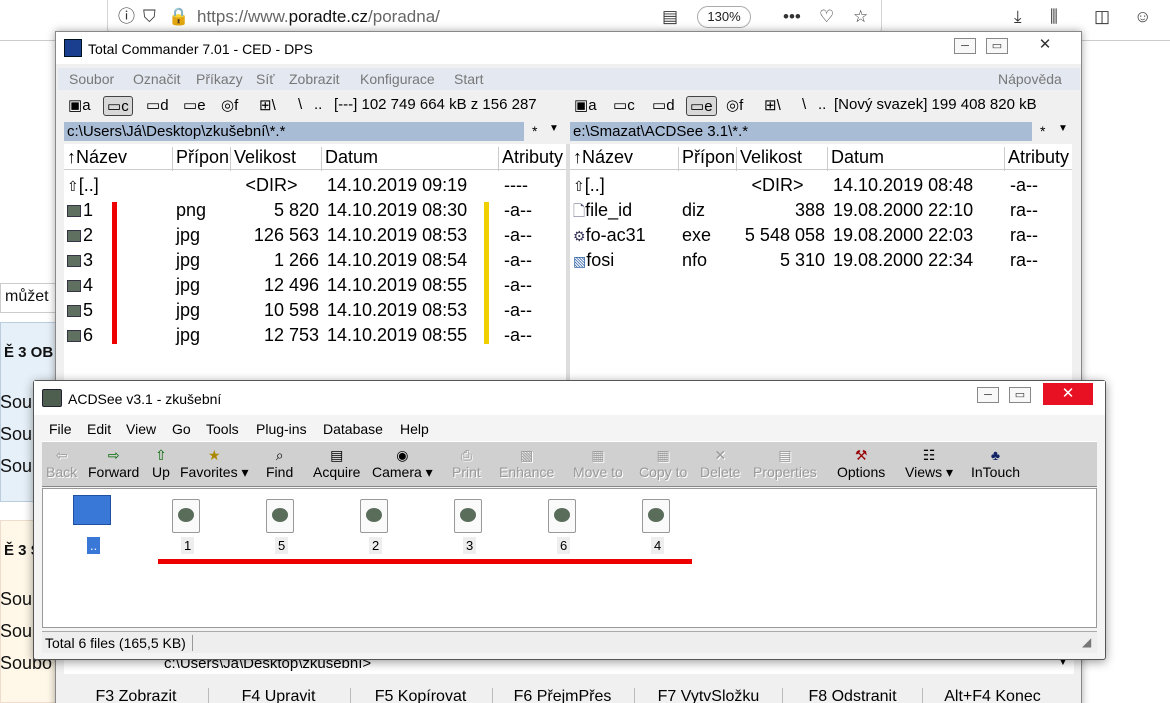 This screenshot has width=1170, height=703. Describe the element at coordinates (821, 260) in the screenshot. I see `file-row: ▧fosi nfo 5 310 19.08.2000 22:34 ra--` at that location.